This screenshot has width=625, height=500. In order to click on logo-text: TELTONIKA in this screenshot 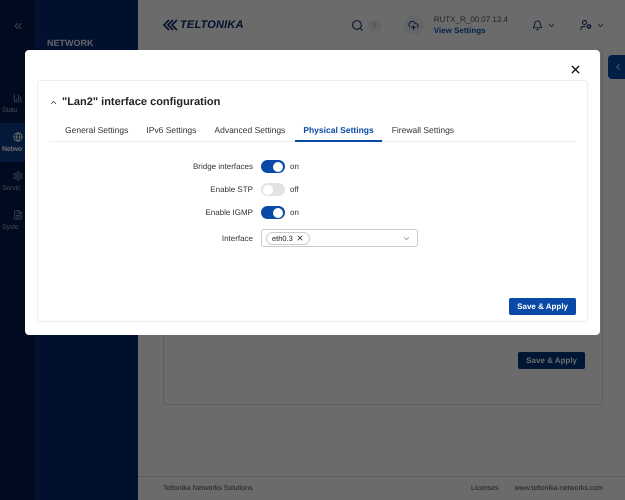, I will do `click(212, 25)`.